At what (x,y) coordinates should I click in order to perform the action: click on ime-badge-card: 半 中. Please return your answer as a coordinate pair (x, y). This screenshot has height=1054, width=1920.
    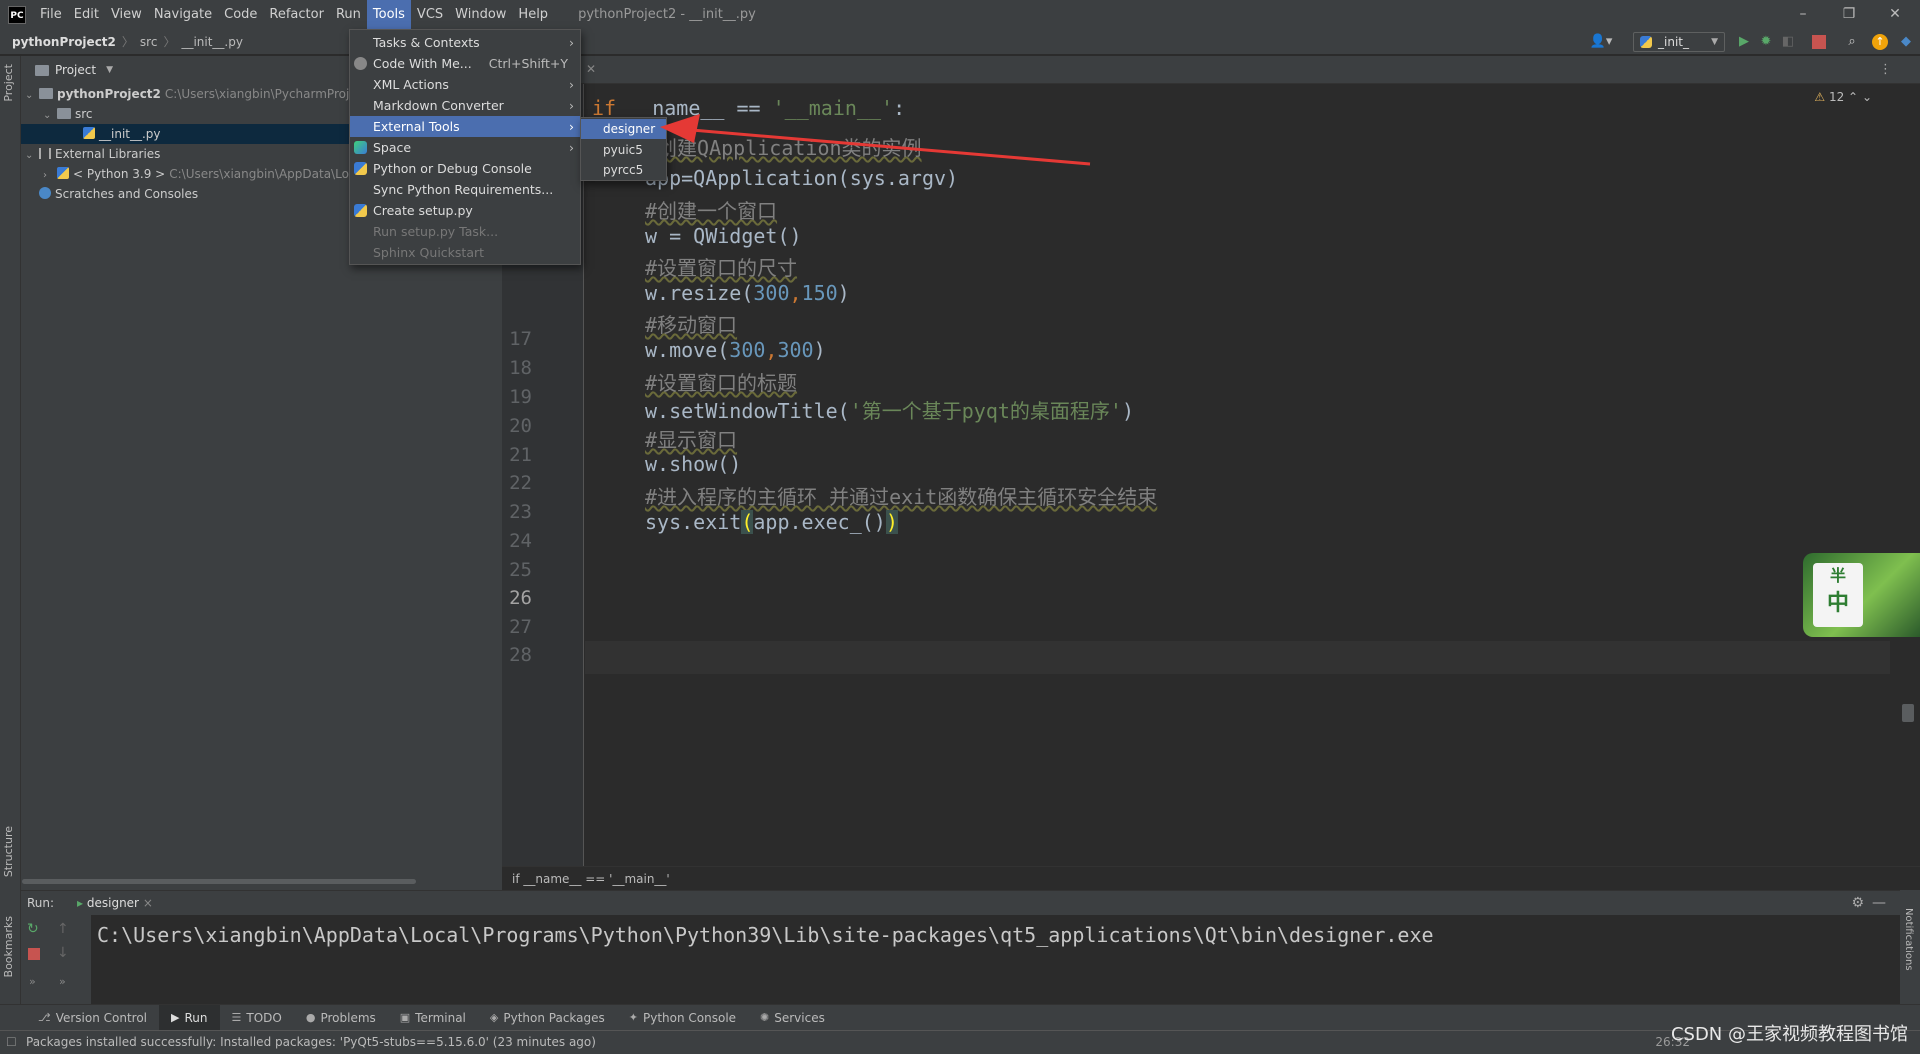
    Looking at the image, I should click on (1838, 595).